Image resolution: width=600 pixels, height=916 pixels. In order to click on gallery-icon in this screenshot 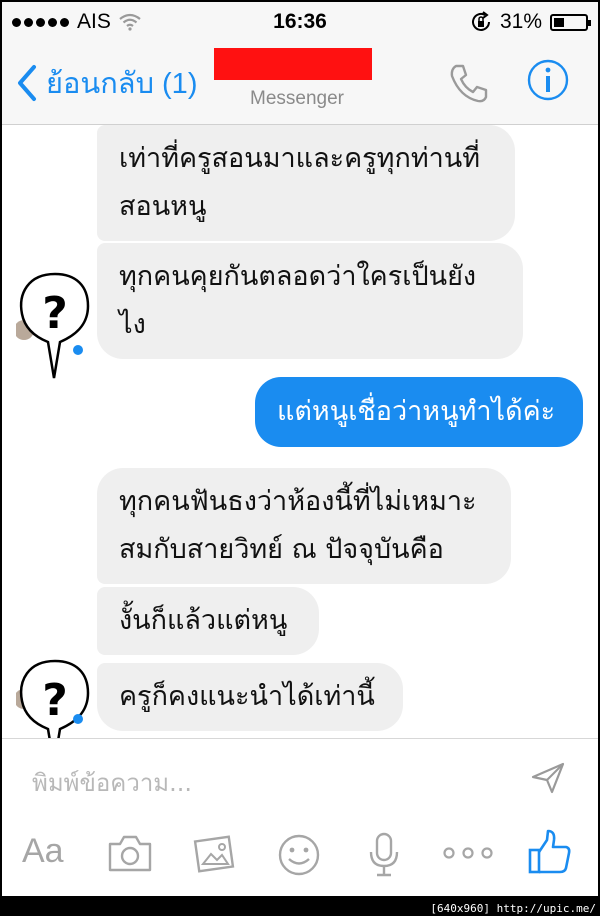, I will do `click(215, 854)`.